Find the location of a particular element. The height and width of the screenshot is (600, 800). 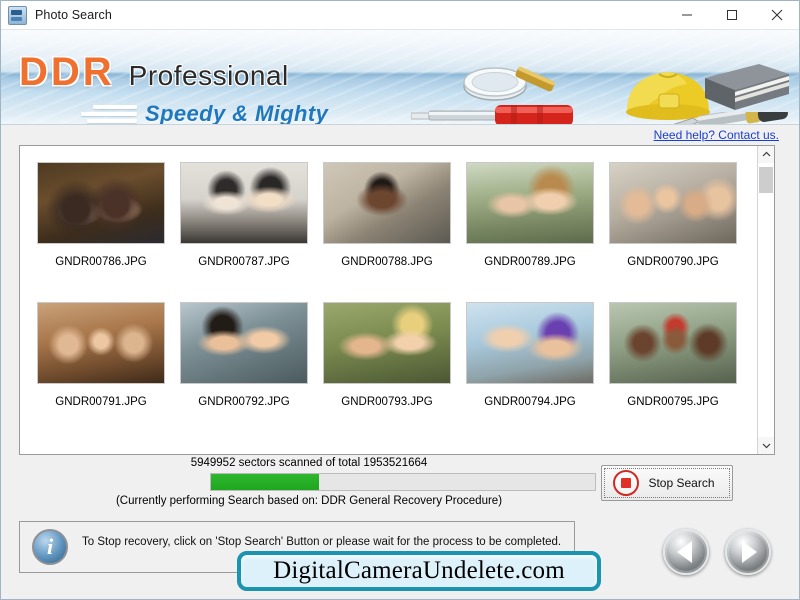

thumbnail-label: GNDR00793.JPG is located at coordinates (387, 402).